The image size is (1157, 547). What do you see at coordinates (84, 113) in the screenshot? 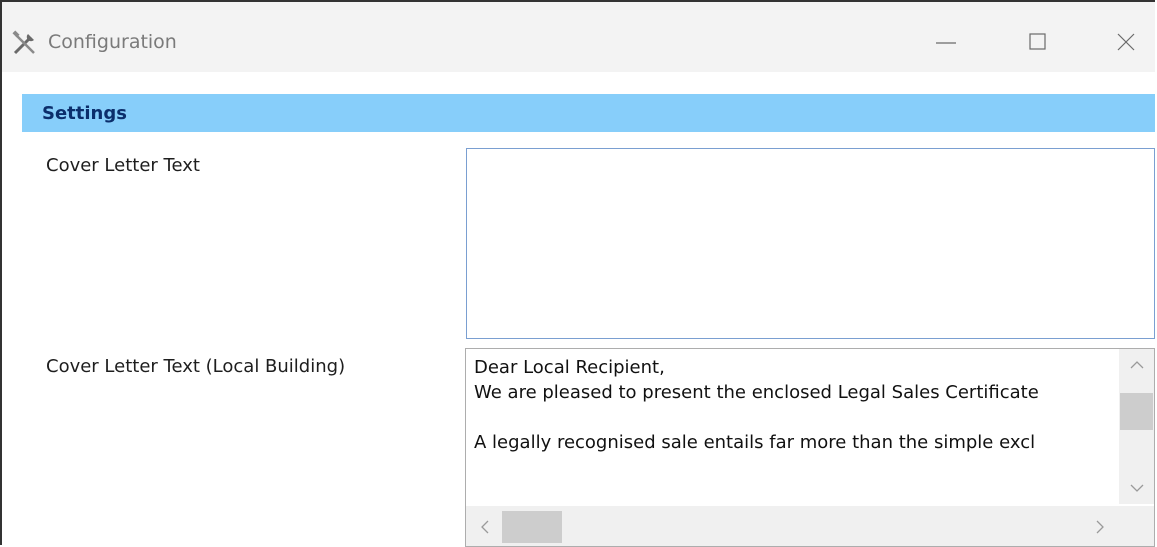
I see `section-title: Settings` at bounding box center [84, 113].